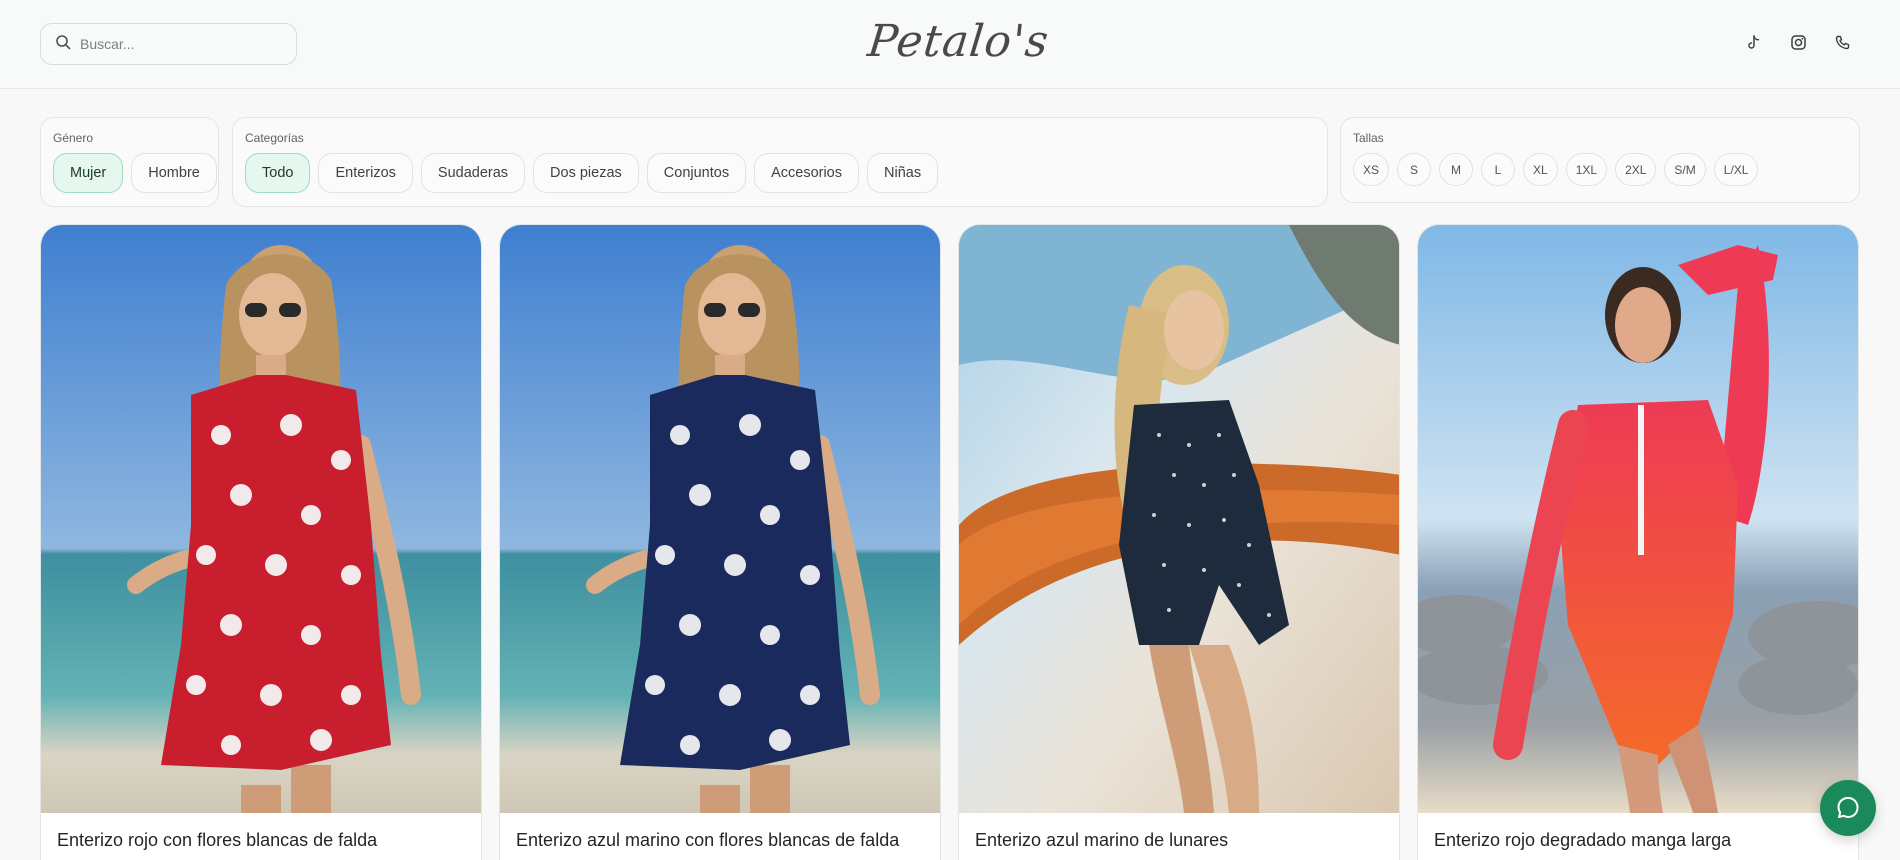  What do you see at coordinates (274, 138) in the screenshot?
I see `category-filter-title: Categorías` at bounding box center [274, 138].